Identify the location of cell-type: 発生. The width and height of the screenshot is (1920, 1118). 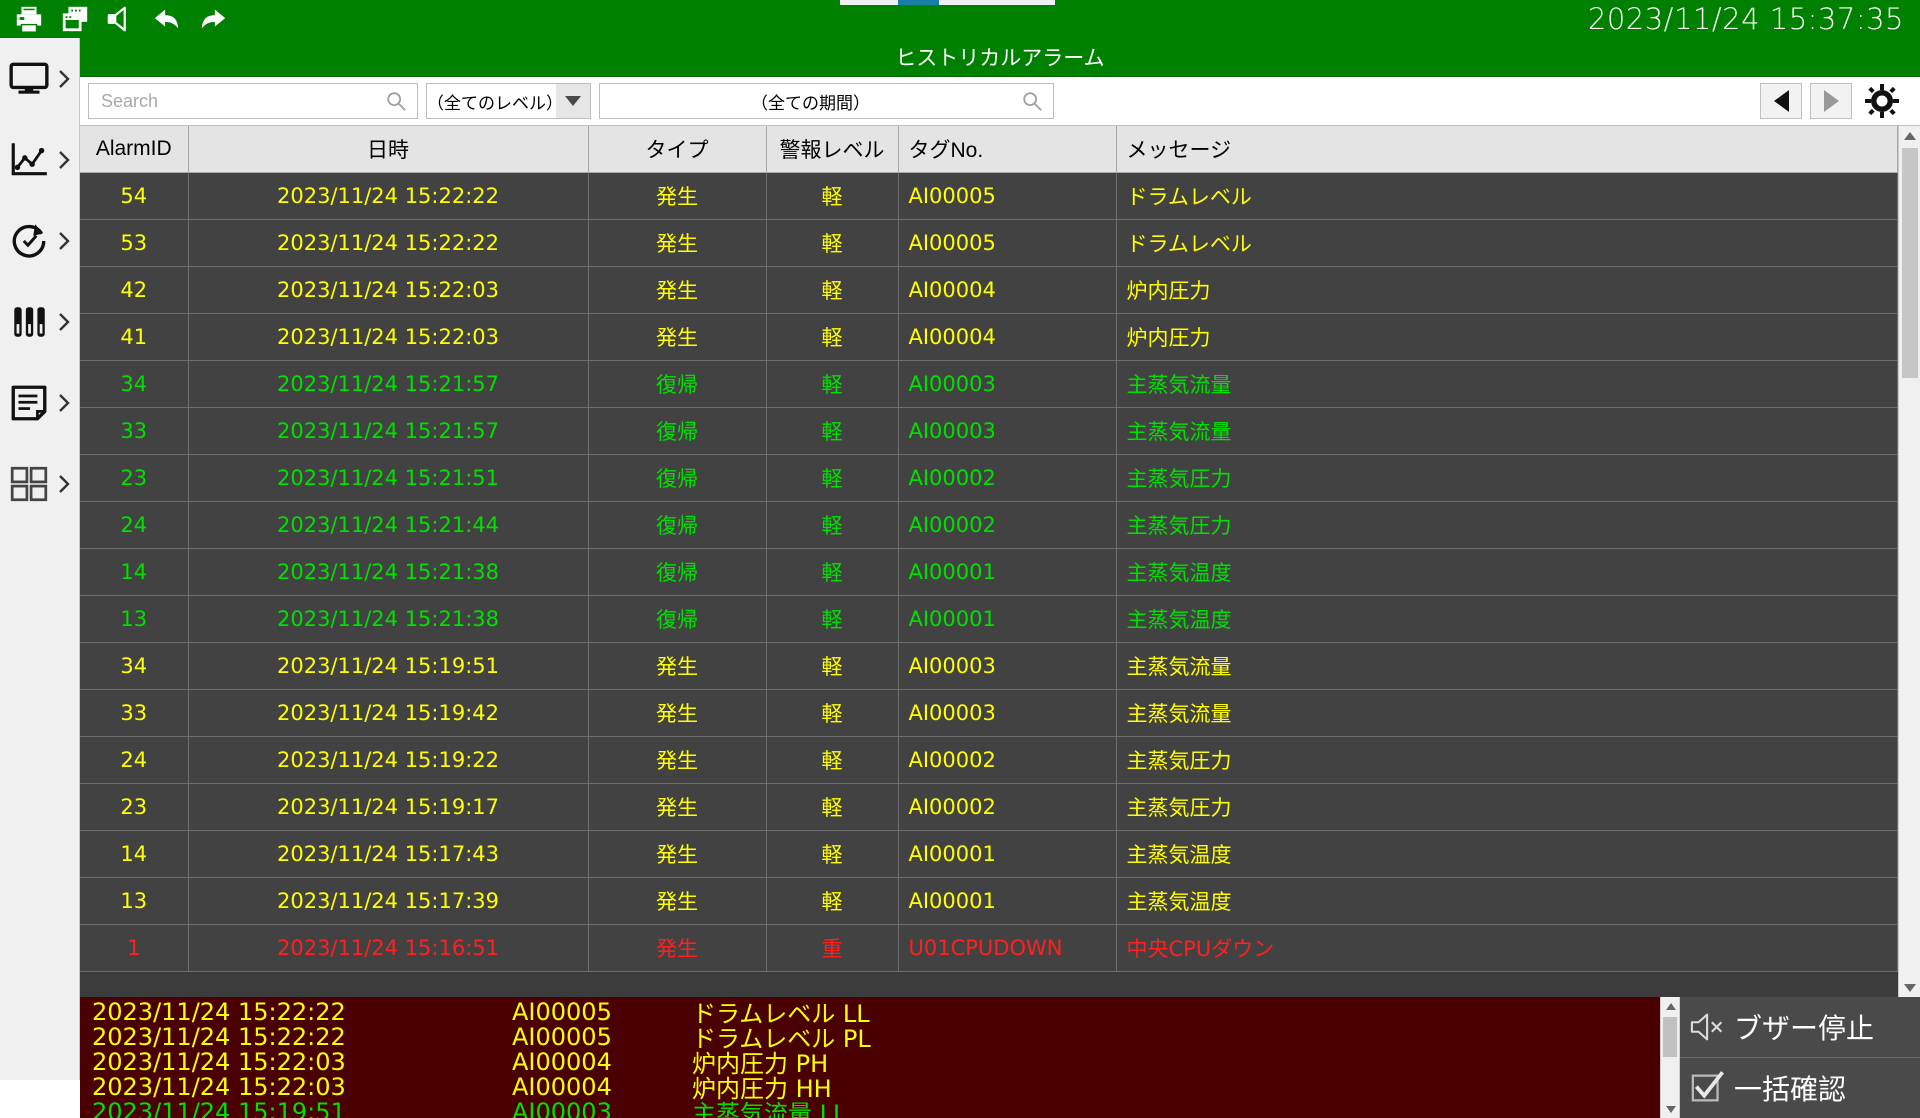
(677, 947).